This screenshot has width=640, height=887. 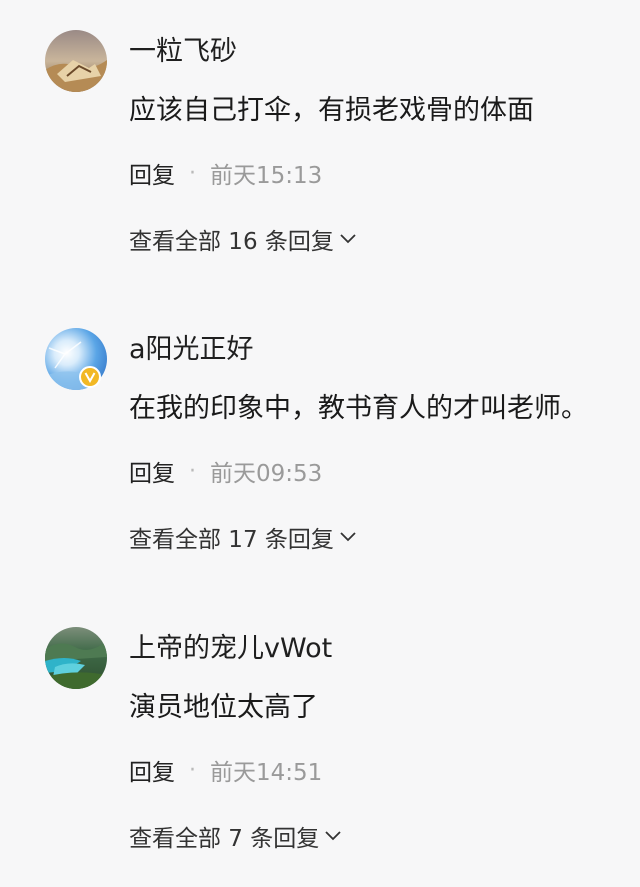 I want to click on view-all-replies-button: 查看全部 17 条回复, so click(x=242, y=537).